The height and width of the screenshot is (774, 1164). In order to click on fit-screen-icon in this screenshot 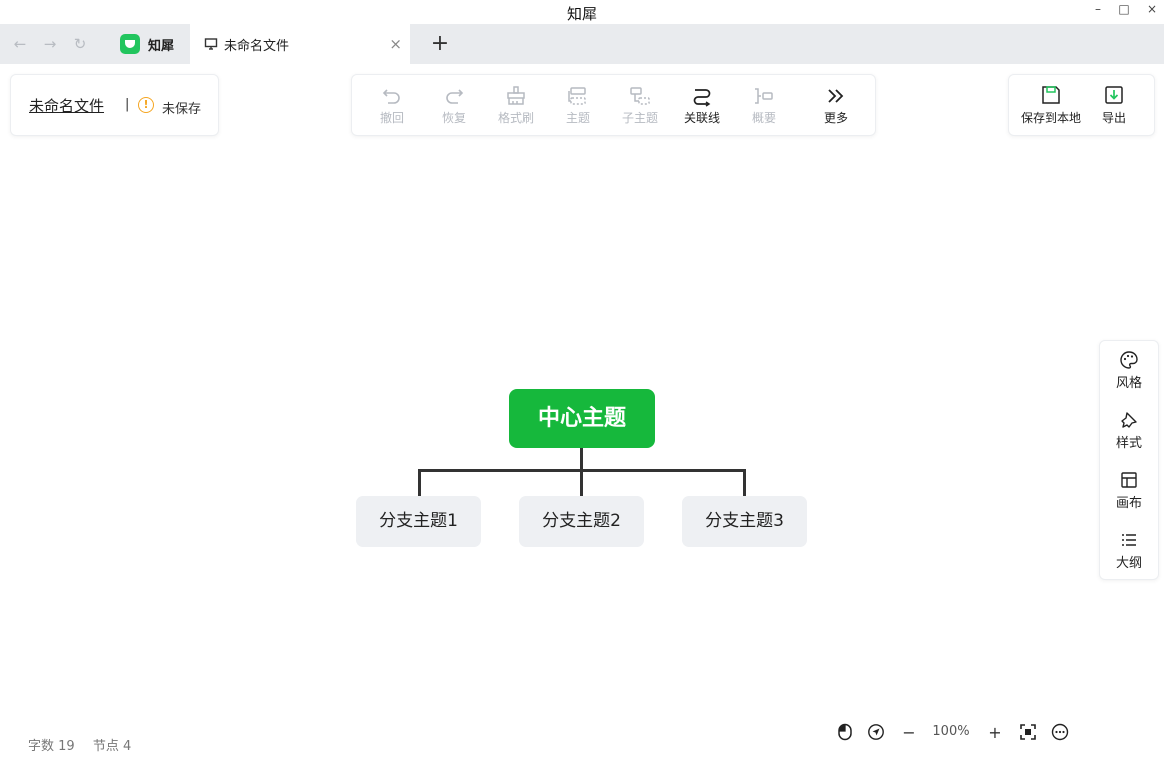, I will do `click(1028, 732)`.